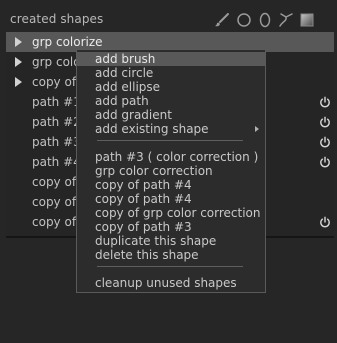 The image size is (337, 343). What do you see at coordinates (152, 129) in the screenshot?
I see `menu-item-label: add existing shape` at bounding box center [152, 129].